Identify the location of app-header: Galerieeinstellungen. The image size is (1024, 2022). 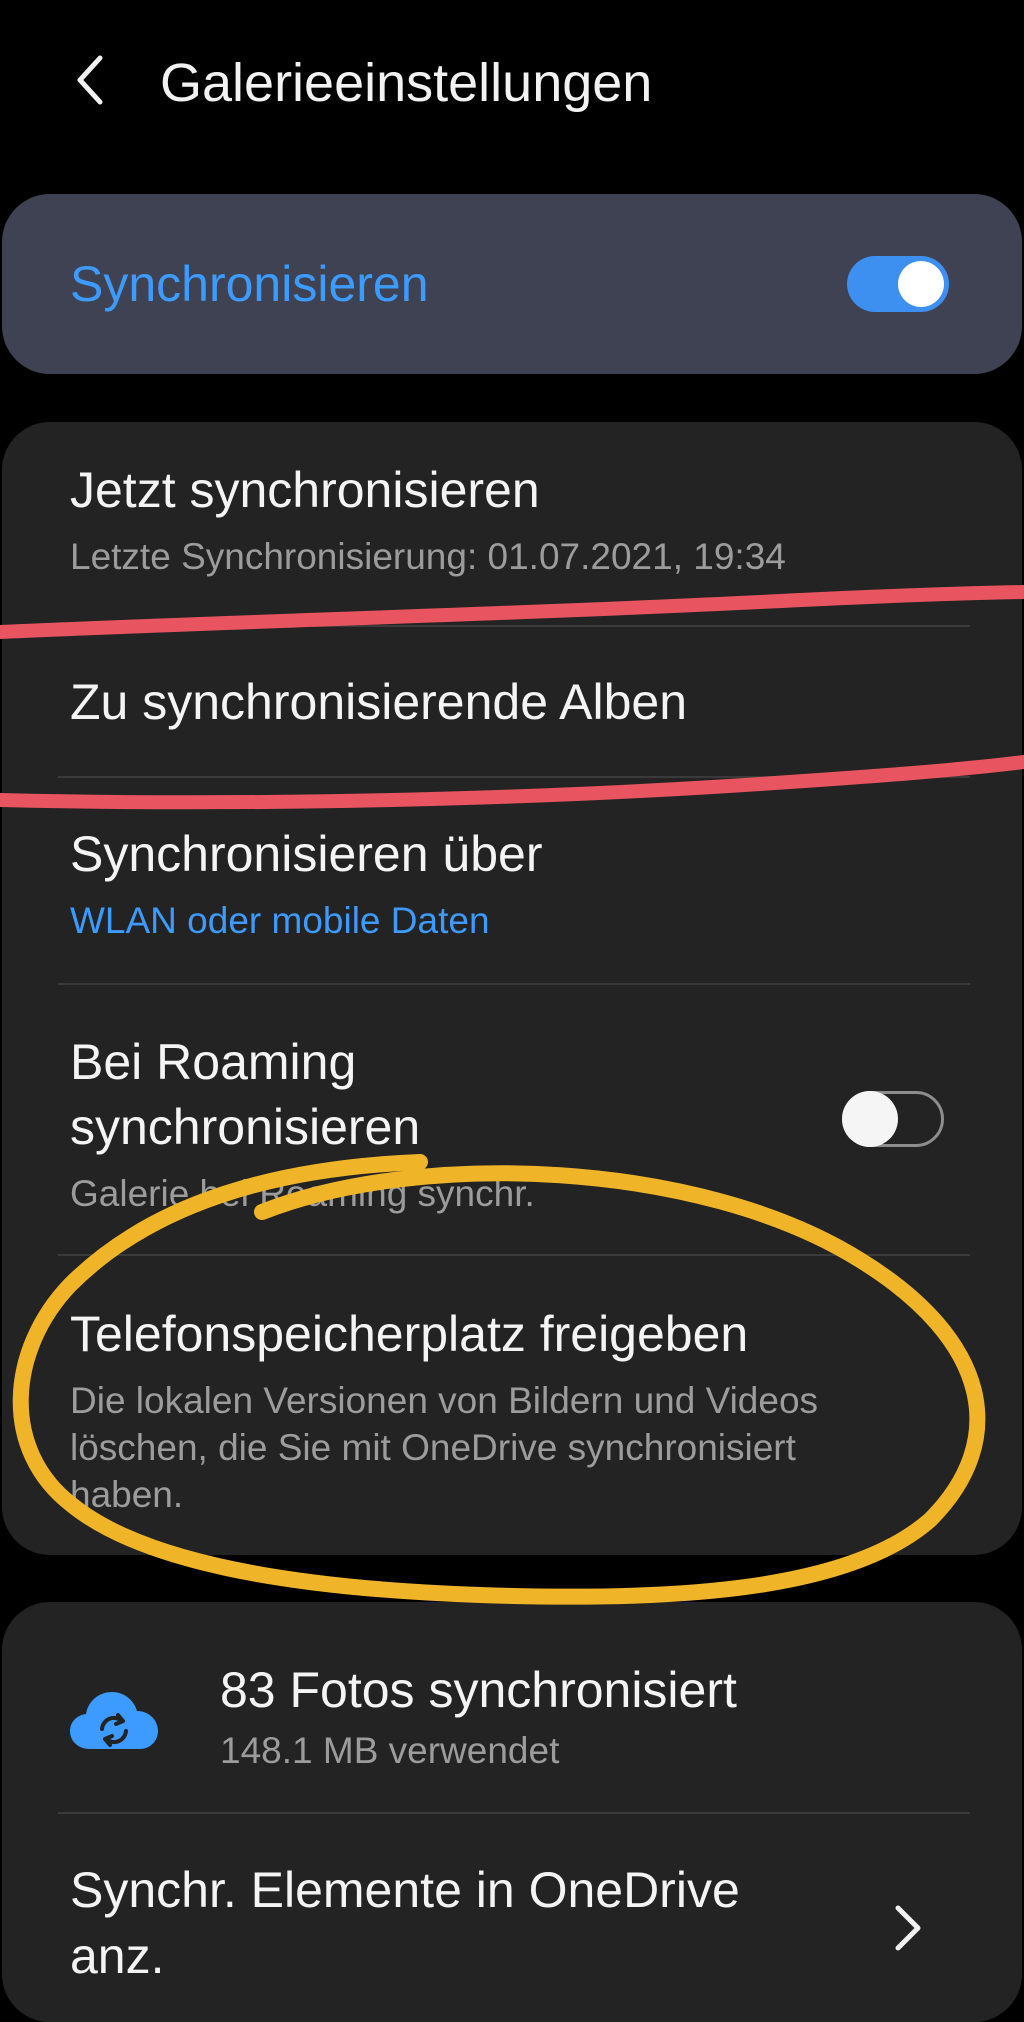
(512, 82).